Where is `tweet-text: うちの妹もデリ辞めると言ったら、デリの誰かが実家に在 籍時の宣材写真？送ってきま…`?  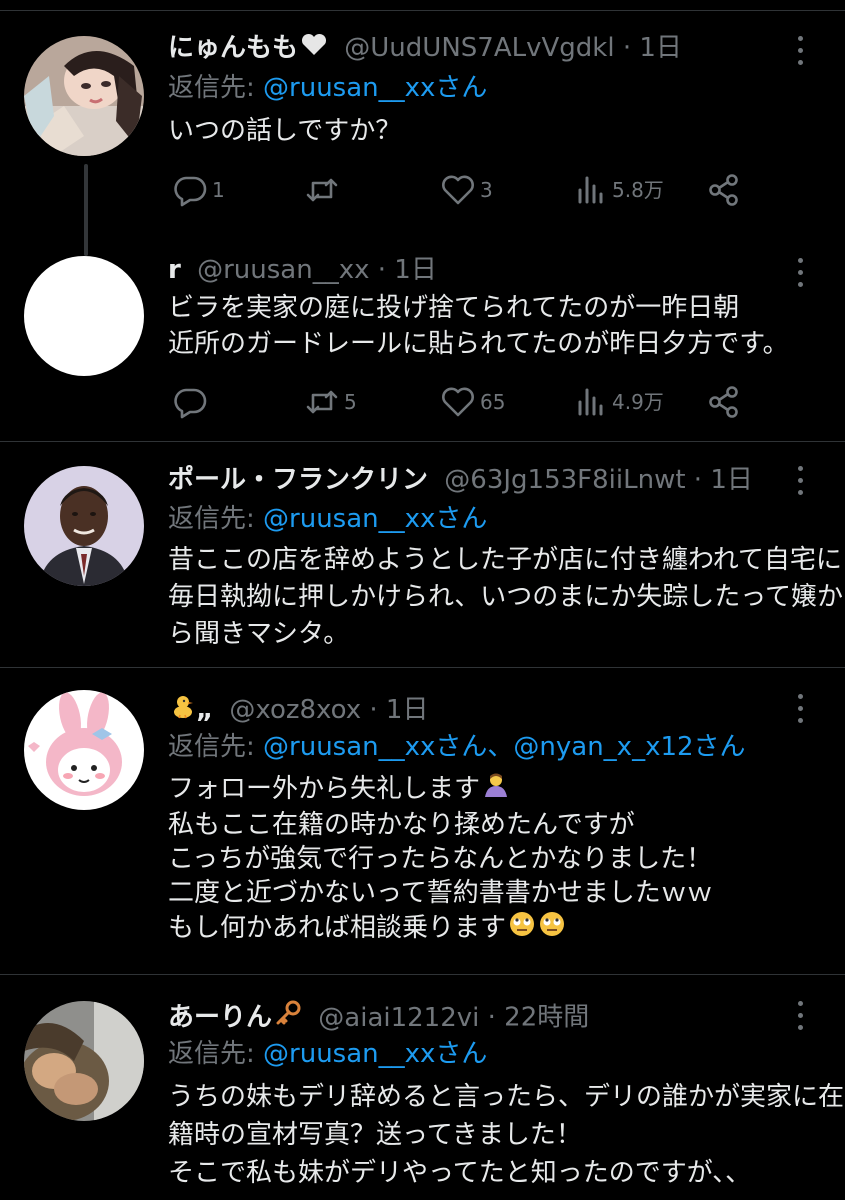
tweet-text: うちの妹もデリ辞めると言ったら、デリの誰かが実家に在 籍時の宣材写真？送ってきま… is located at coordinates (506, 1135).